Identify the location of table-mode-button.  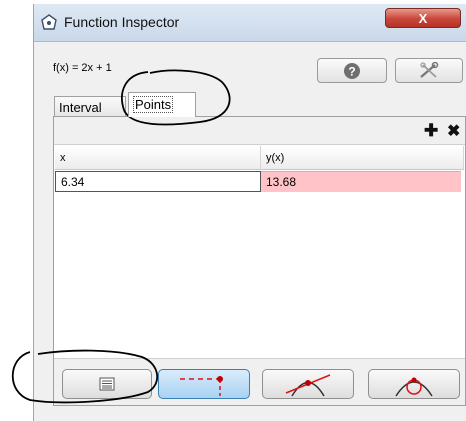
(107, 384).